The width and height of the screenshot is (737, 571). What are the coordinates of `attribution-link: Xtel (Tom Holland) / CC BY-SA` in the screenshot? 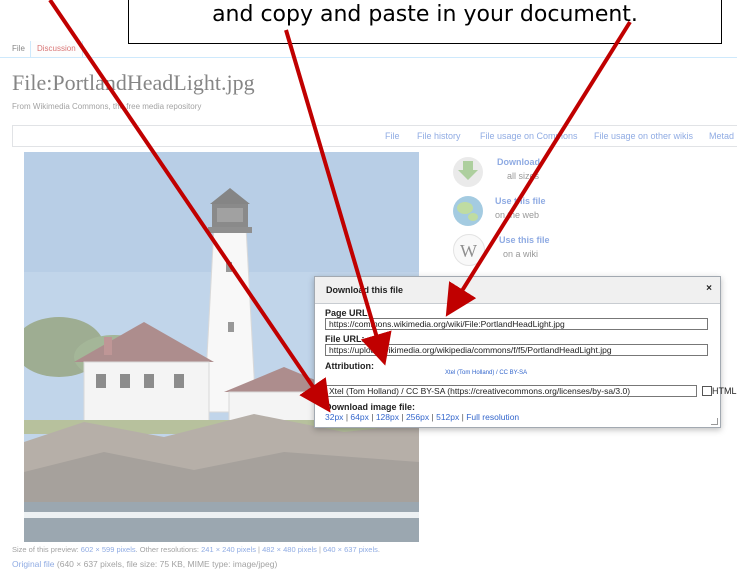 It's located at (486, 373).